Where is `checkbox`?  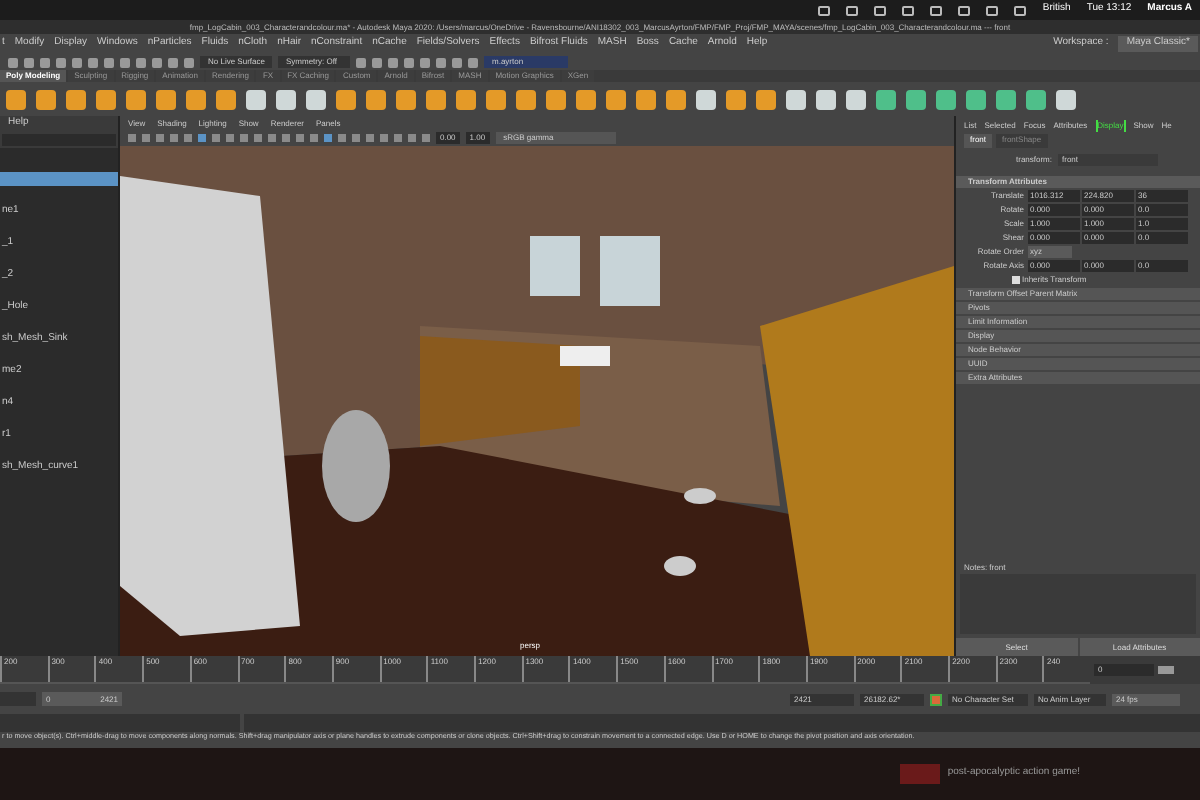 checkbox is located at coordinates (1016, 280).